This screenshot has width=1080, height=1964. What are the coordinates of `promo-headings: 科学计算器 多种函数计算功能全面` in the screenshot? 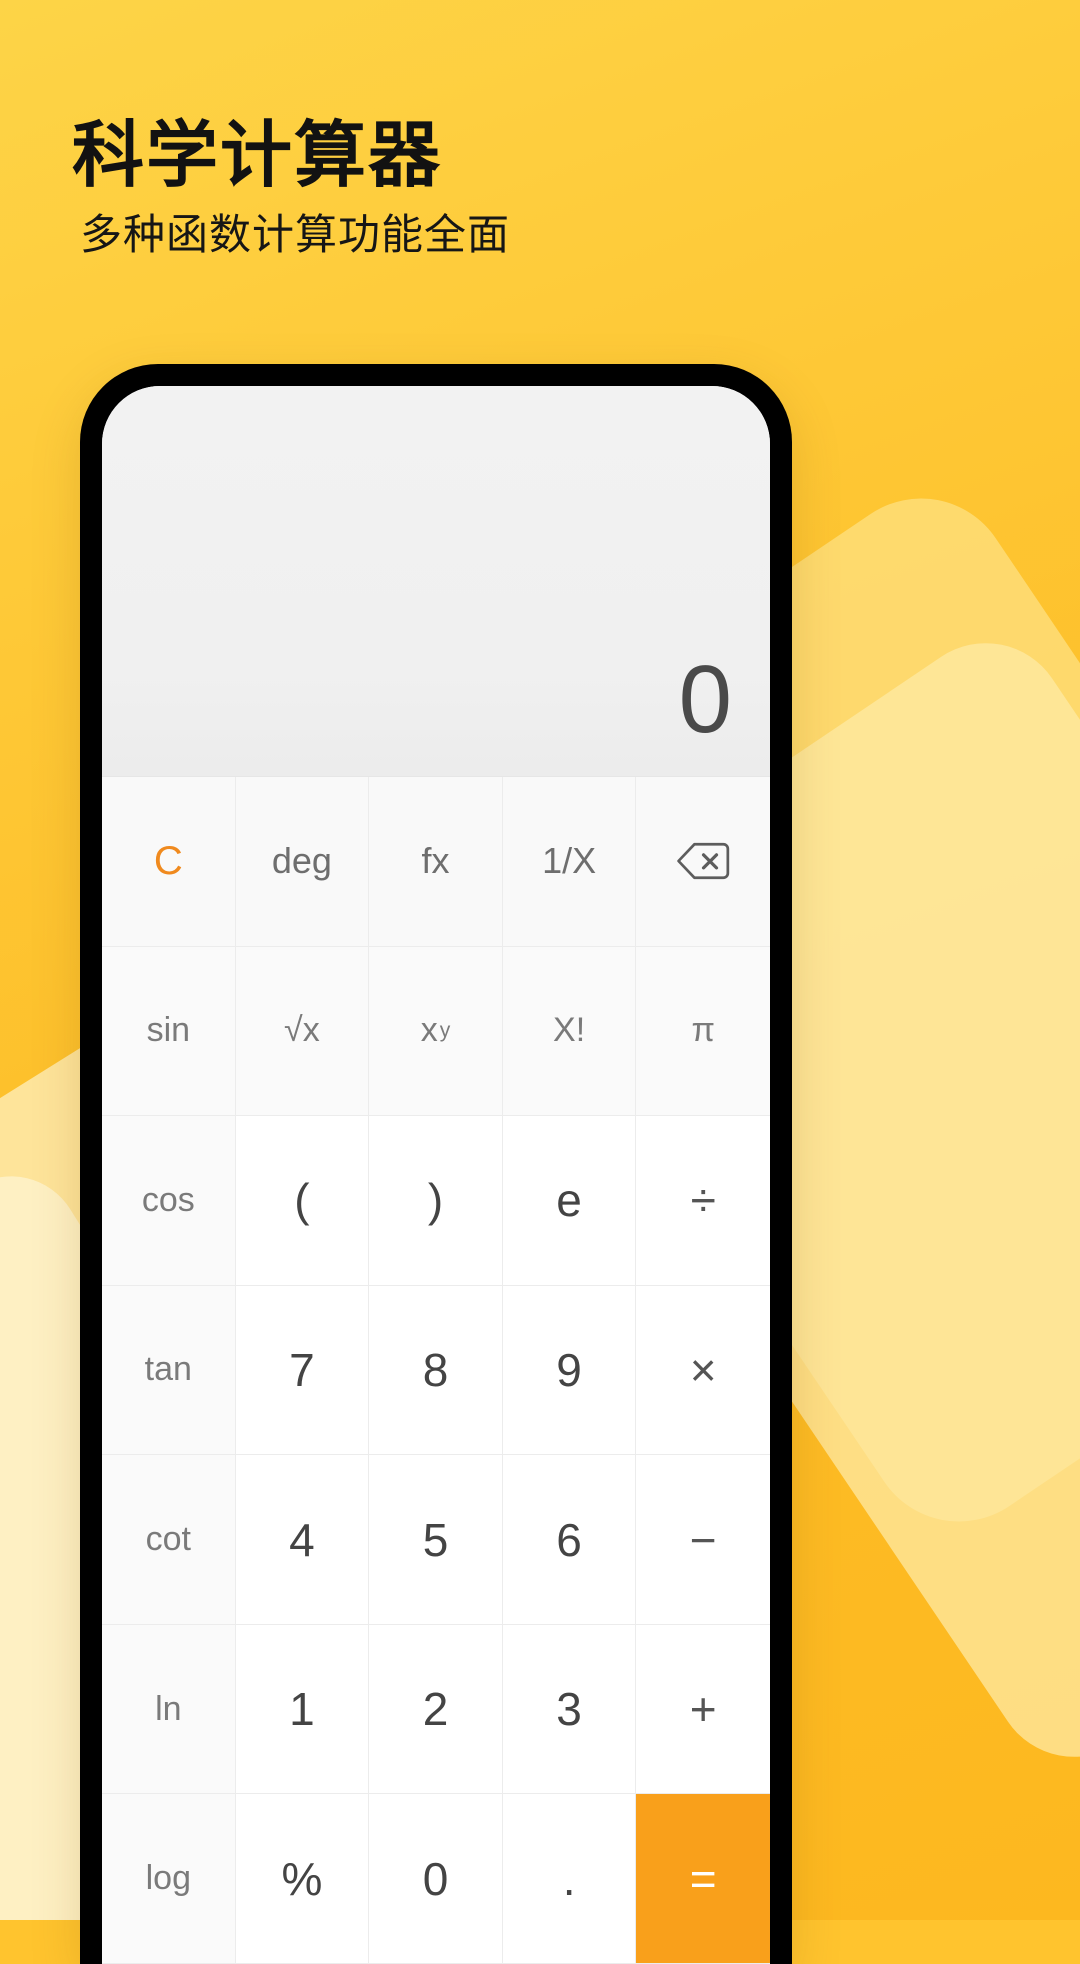 It's located at (291, 187).